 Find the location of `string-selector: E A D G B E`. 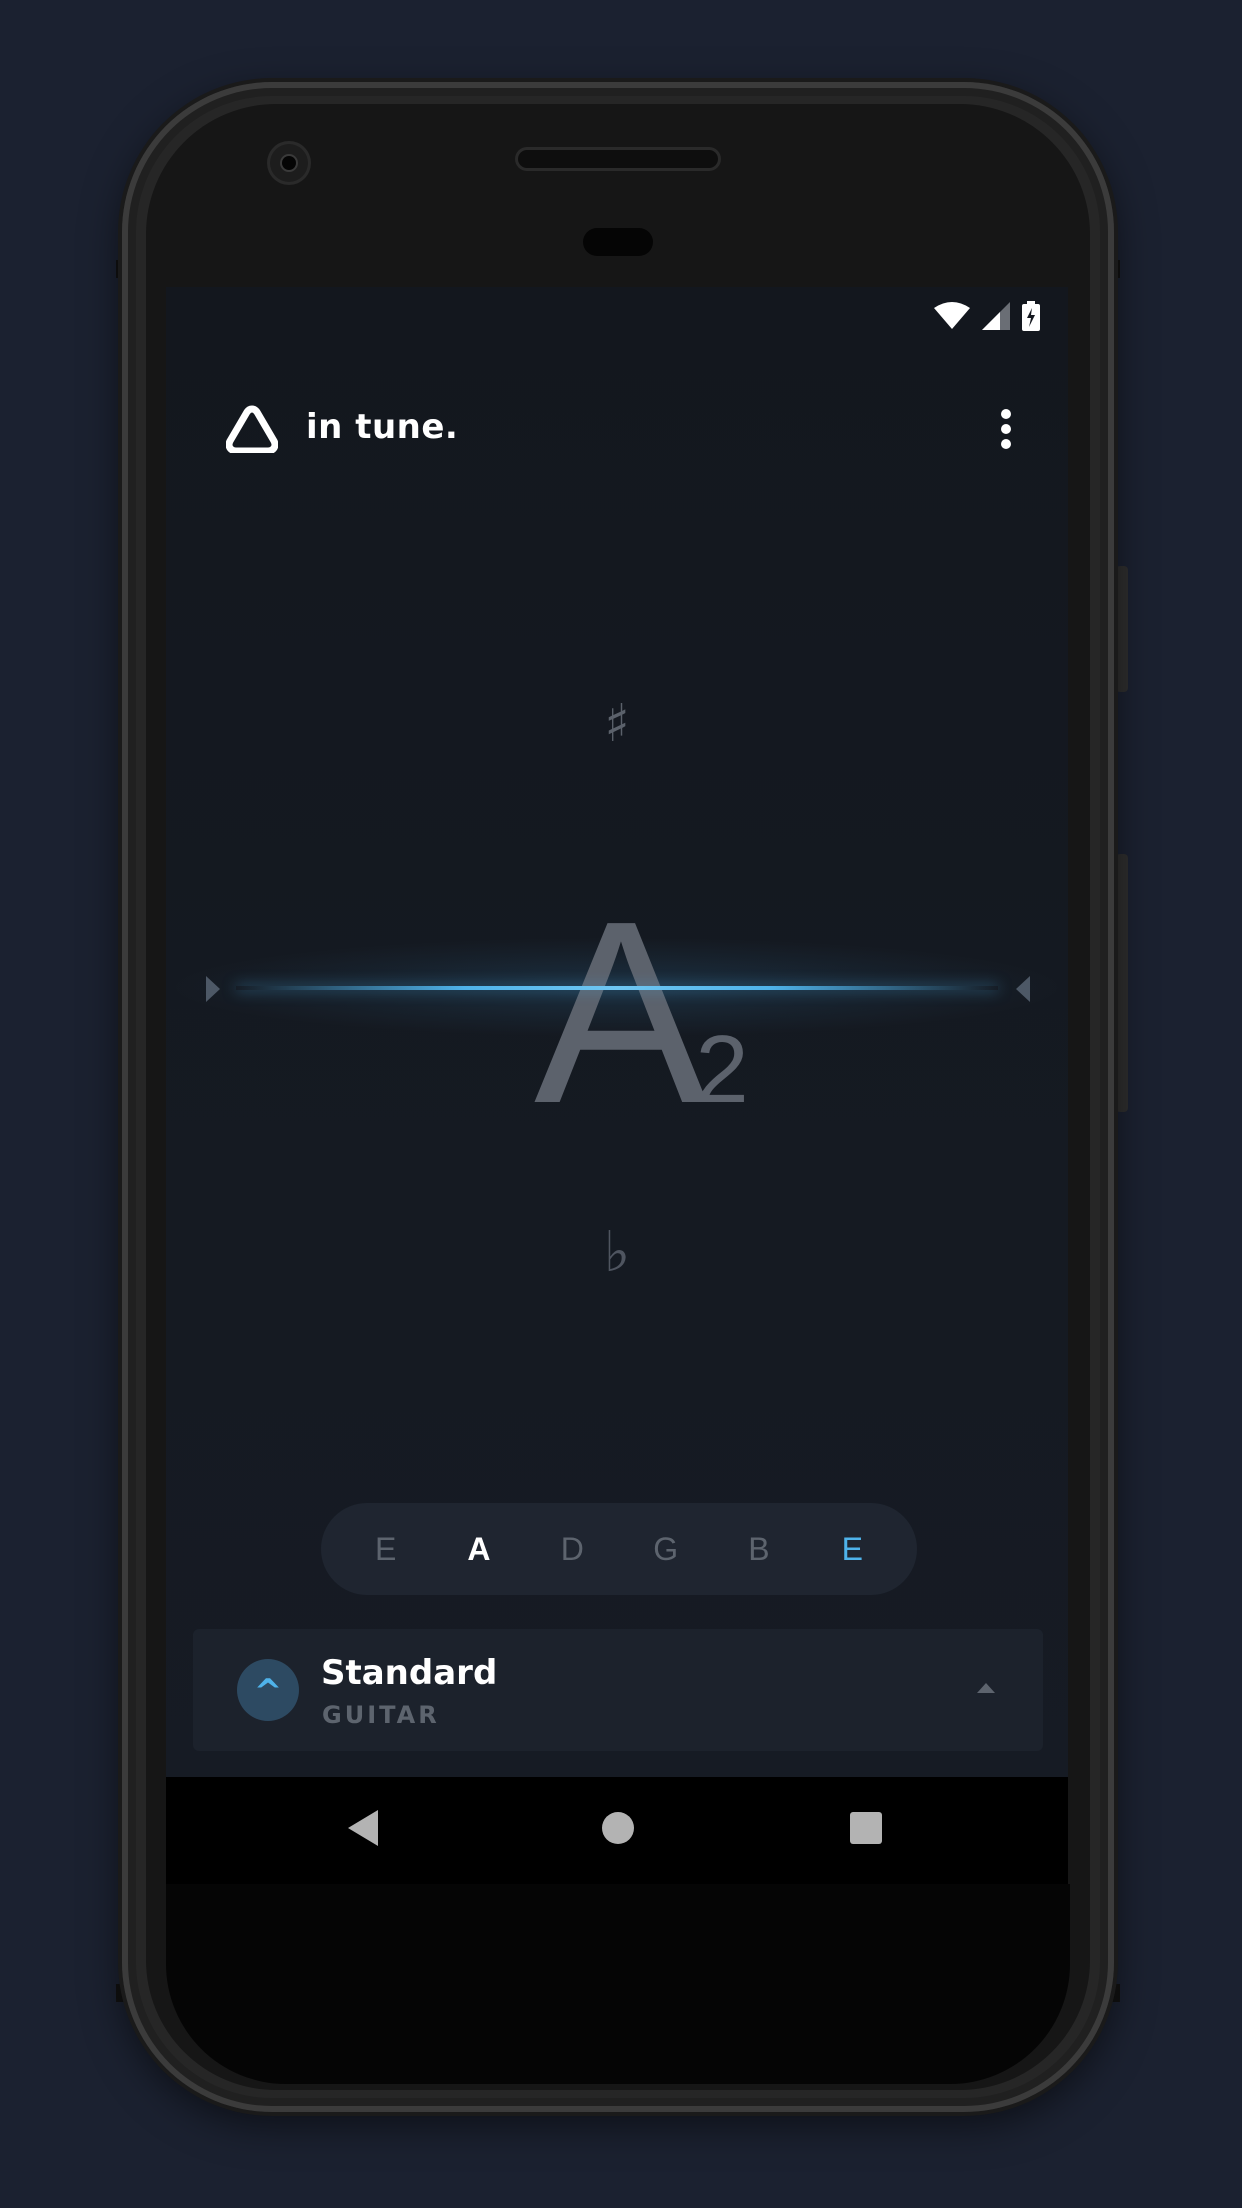

string-selector: E A D G B E is located at coordinates (619, 1549).